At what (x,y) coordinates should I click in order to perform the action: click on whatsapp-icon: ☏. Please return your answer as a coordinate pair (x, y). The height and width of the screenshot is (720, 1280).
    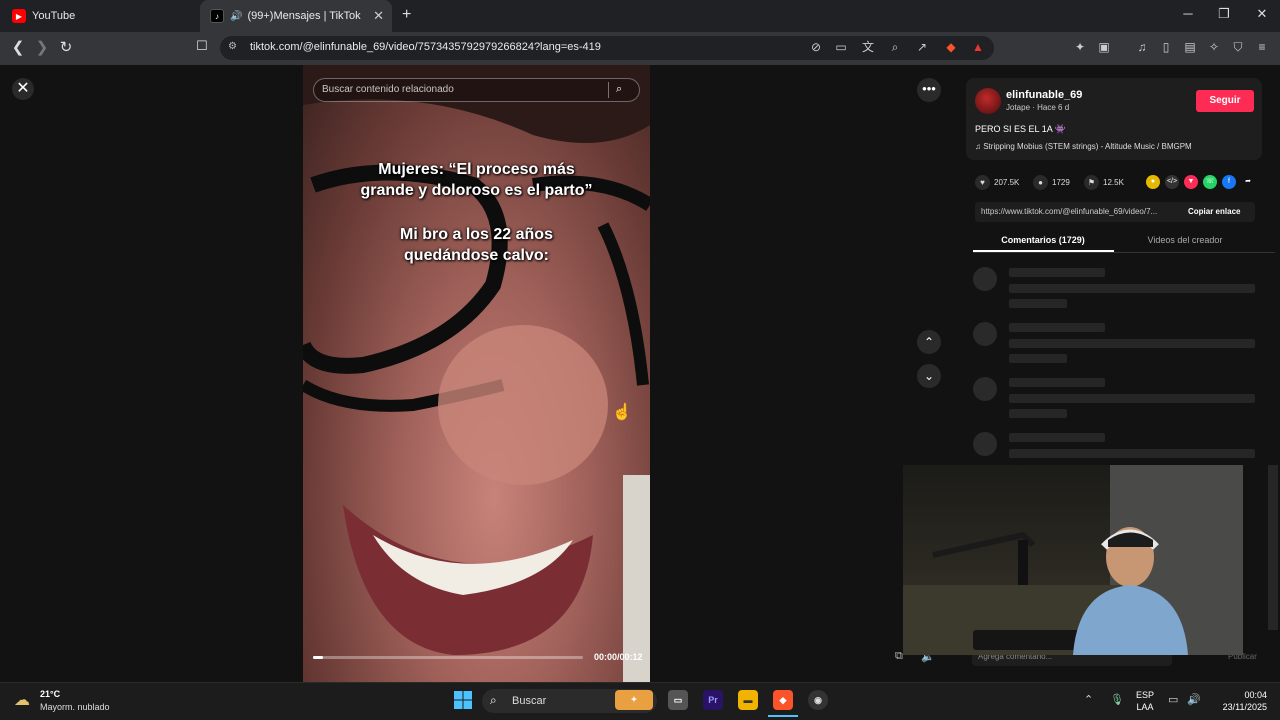
    Looking at the image, I should click on (1210, 182).